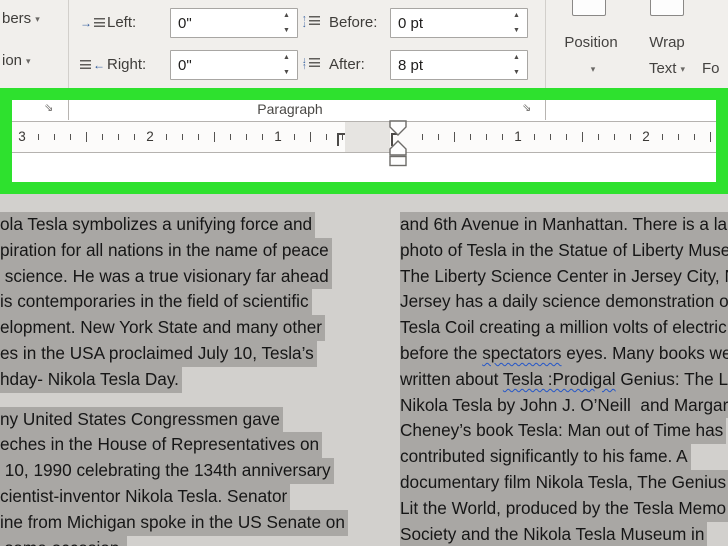 Image resolution: width=728 pixels, height=546 pixels. What do you see at coordinates (398, 128) in the screenshot?
I see `first-line-indent-marker` at bounding box center [398, 128].